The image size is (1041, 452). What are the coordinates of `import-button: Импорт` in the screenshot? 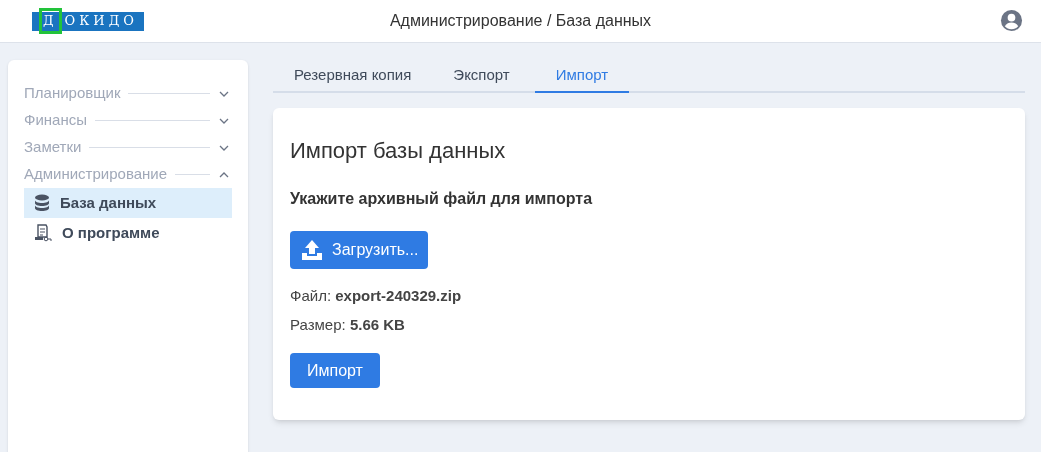 It's located at (335, 370).